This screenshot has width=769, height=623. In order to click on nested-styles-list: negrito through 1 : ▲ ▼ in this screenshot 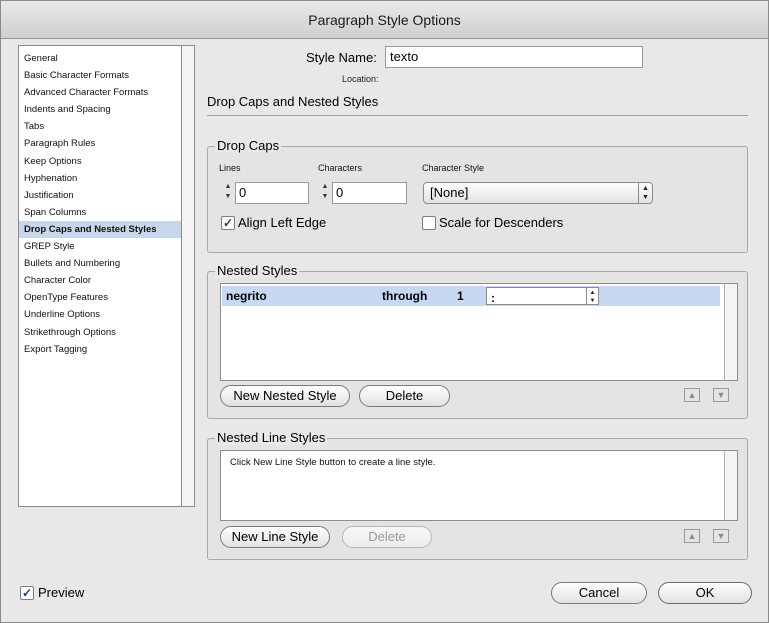, I will do `click(479, 332)`.